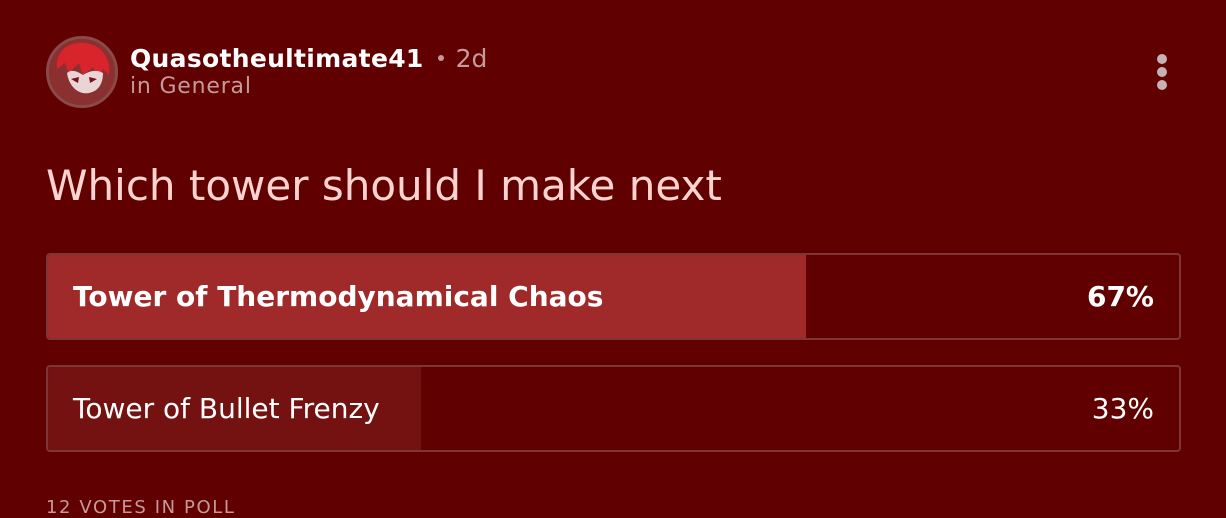 Image resolution: width=1226 pixels, height=518 pixels. Describe the element at coordinates (277, 58) in the screenshot. I see `author-name: Quasotheultimate41` at that location.